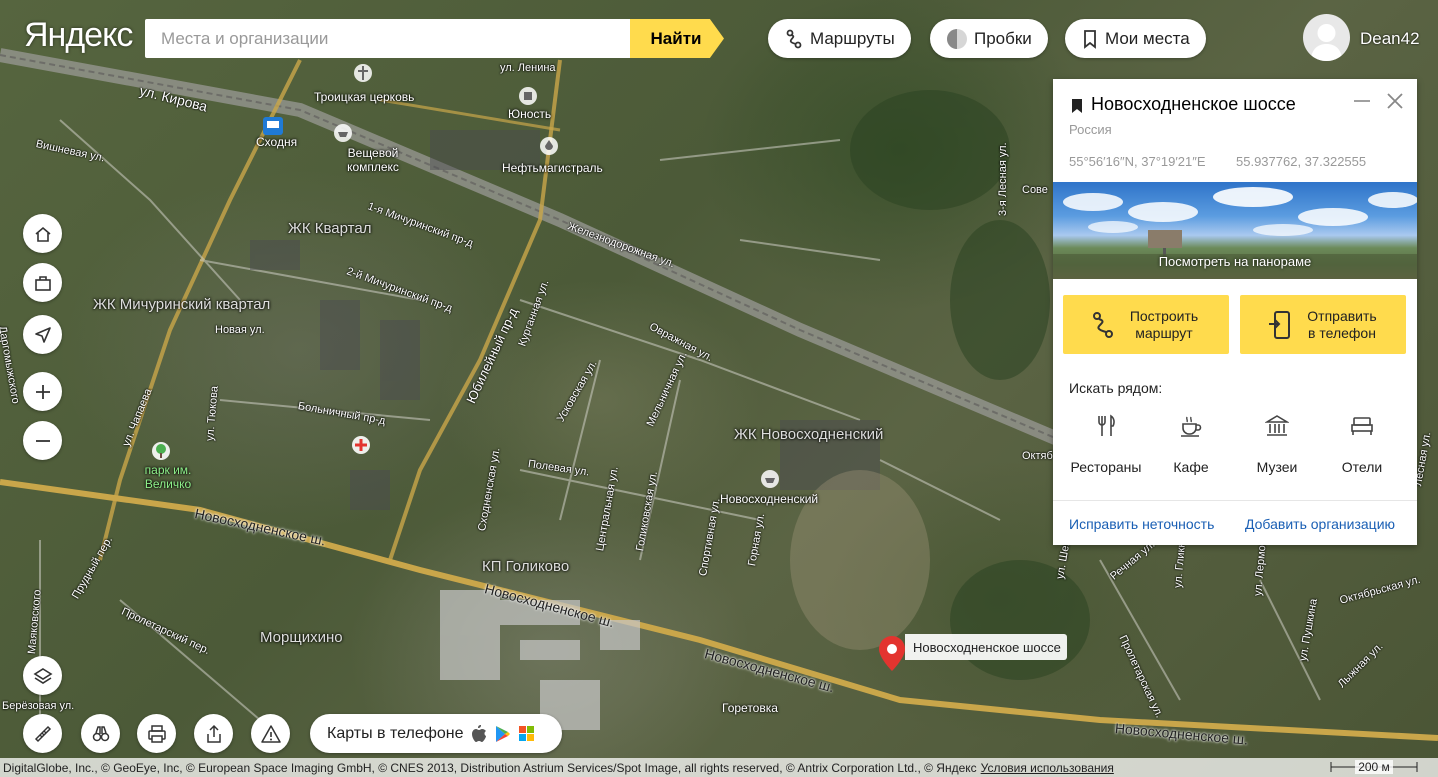 The height and width of the screenshot is (777, 1438). I want to click on user-silhouette-icon, so click(1326, 42).